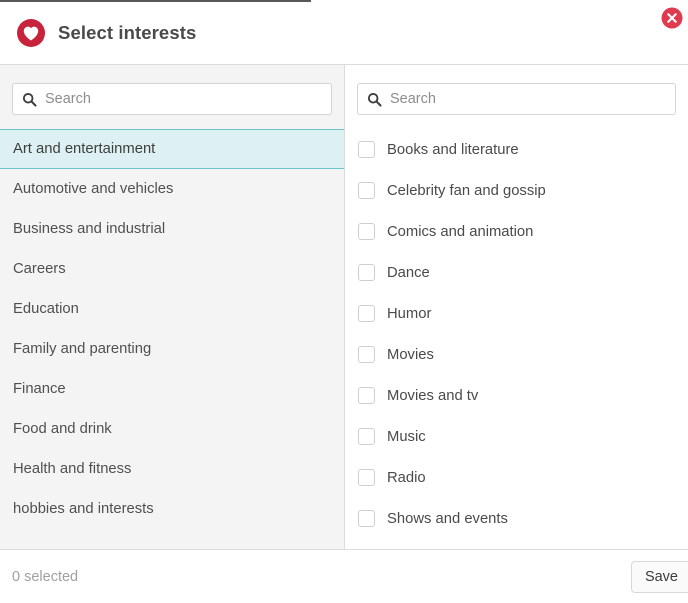  Describe the element at coordinates (172, 189) in the screenshot. I see `category-list-item: Automotive and vehicles` at that location.